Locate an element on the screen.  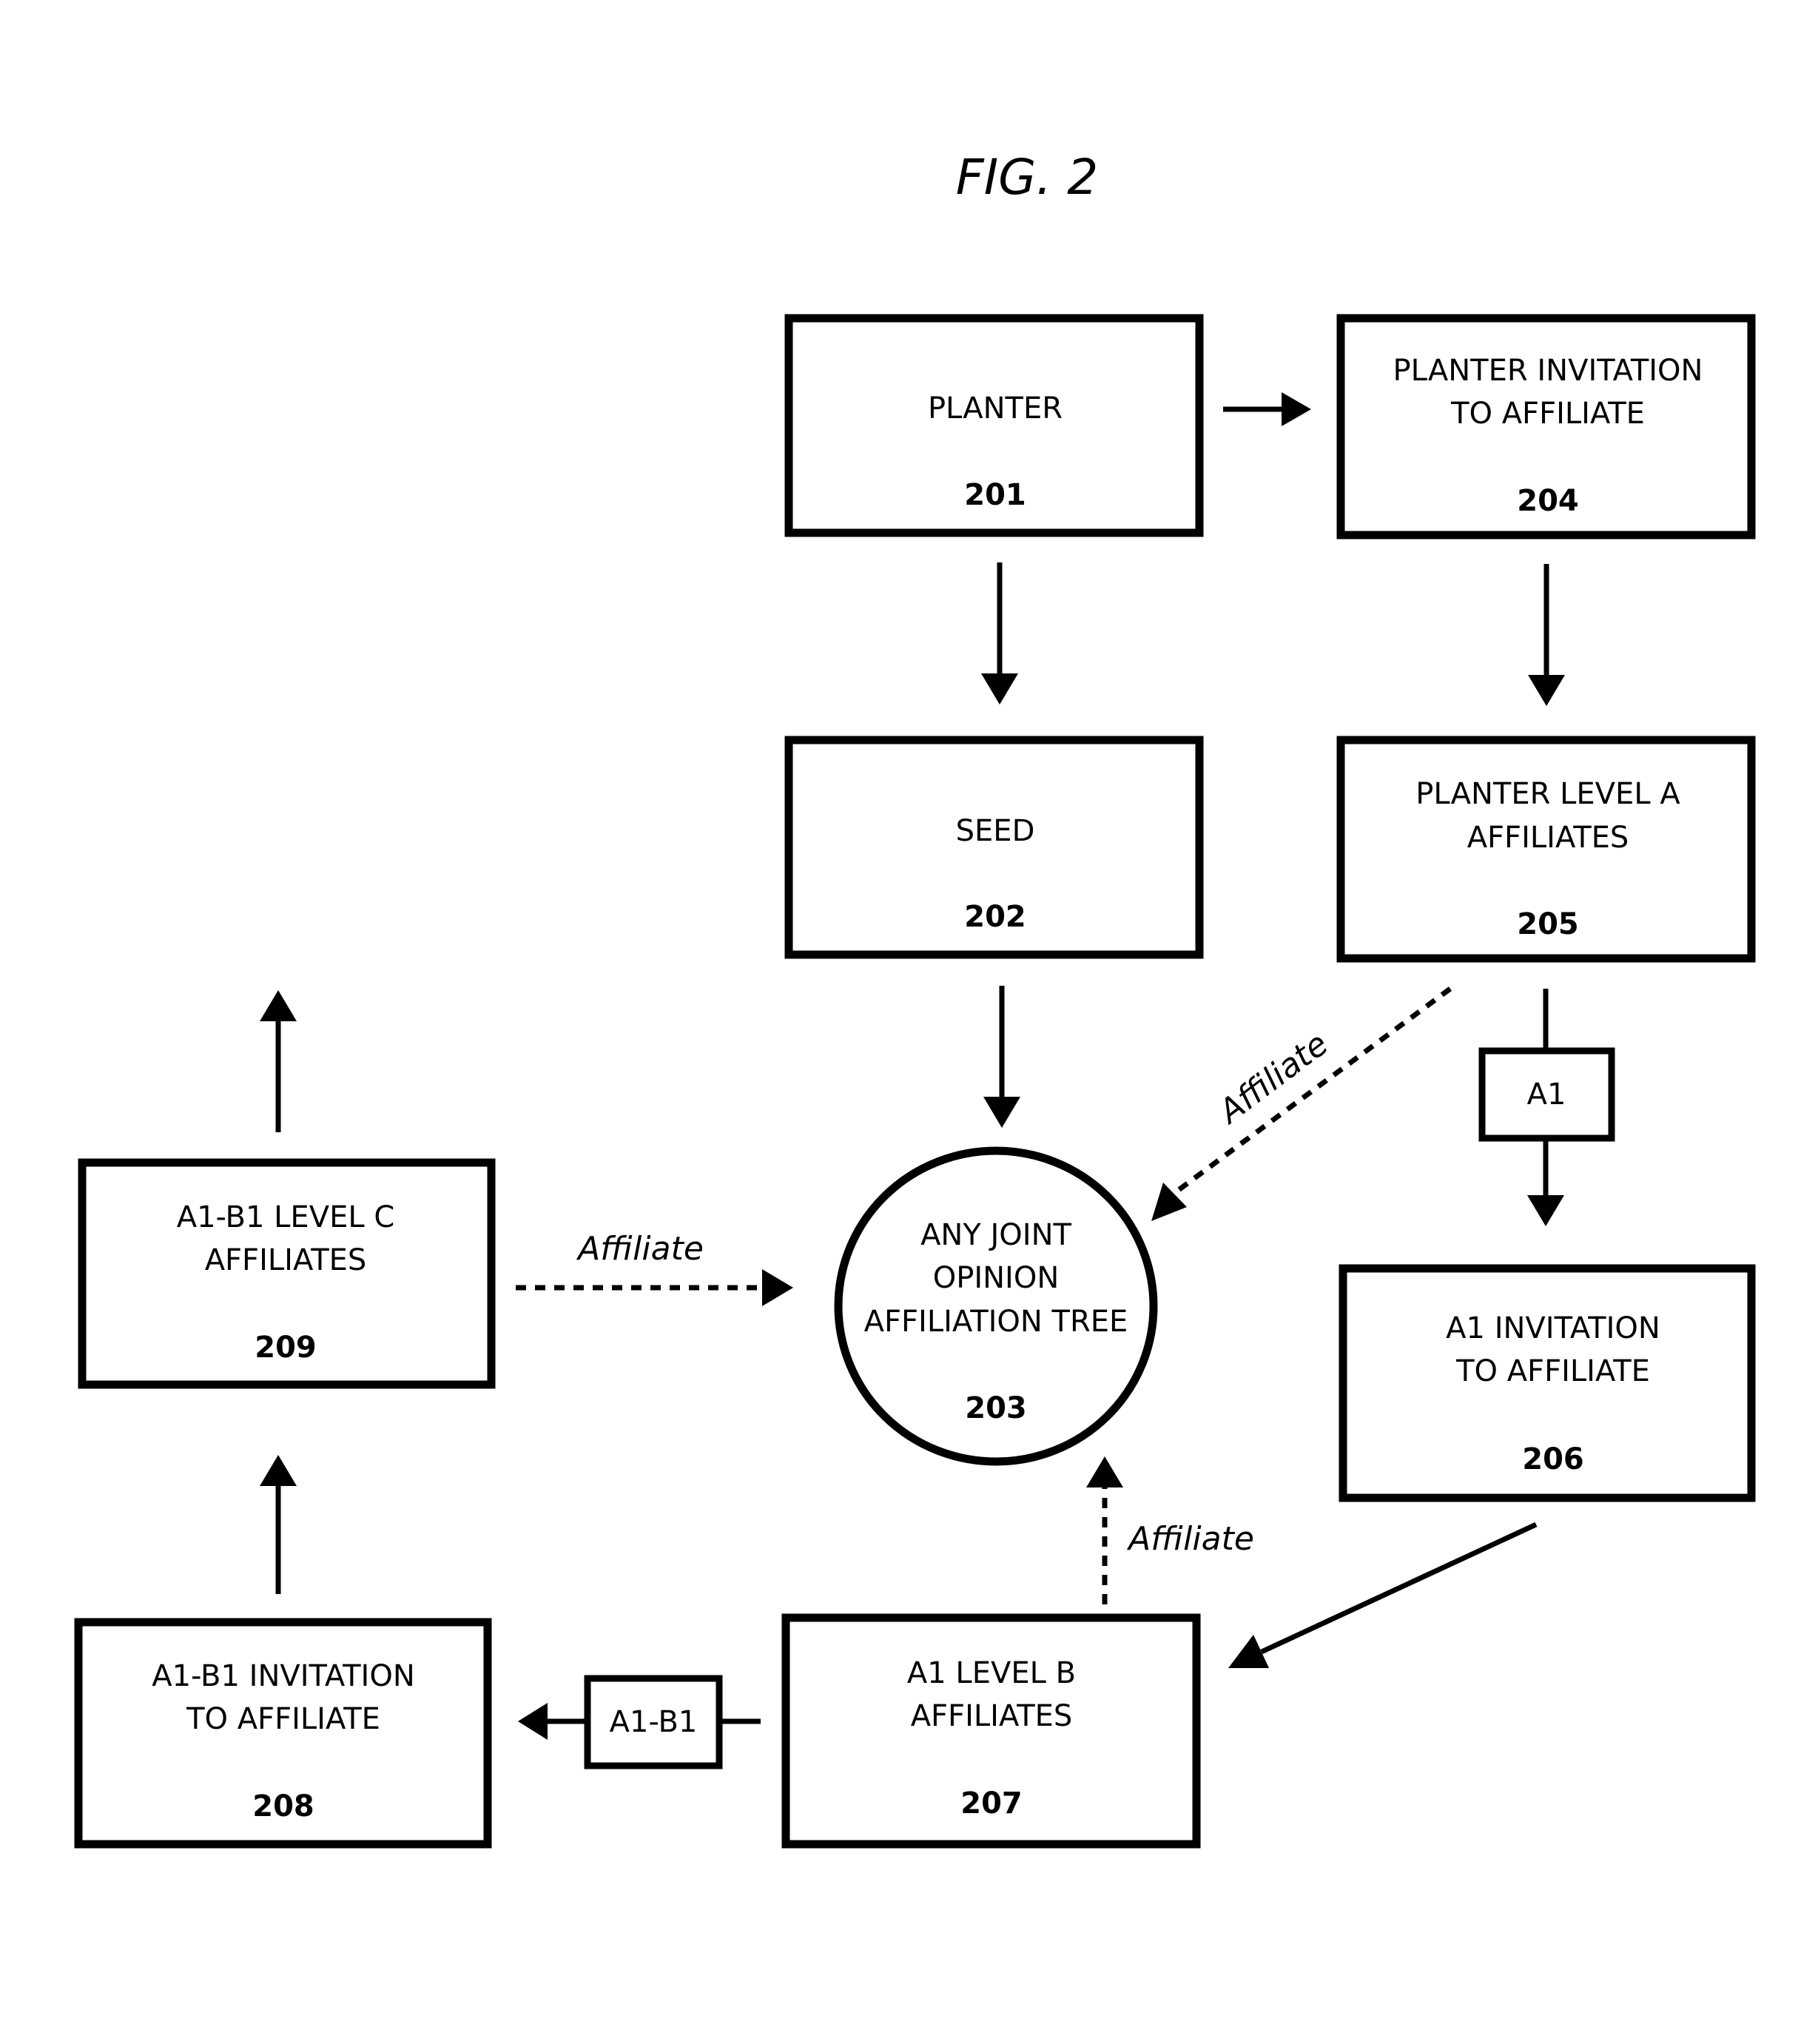
node-206-a1-invitation: A1 INVITATION TO AFFILIATE 206 is located at coordinates (1548, 1383).